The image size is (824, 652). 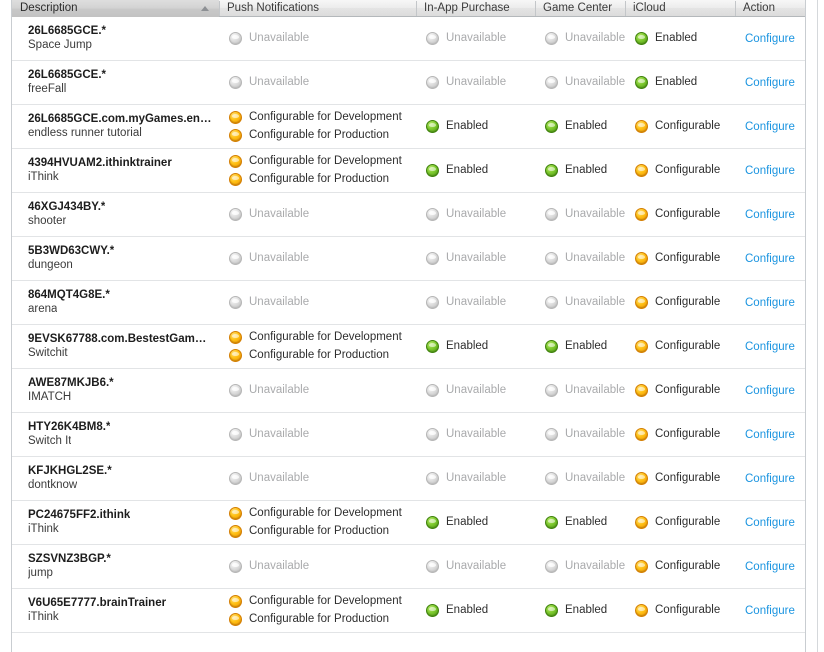 I want to click on column-header-icloud: iCloud, so click(x=680, y=8).